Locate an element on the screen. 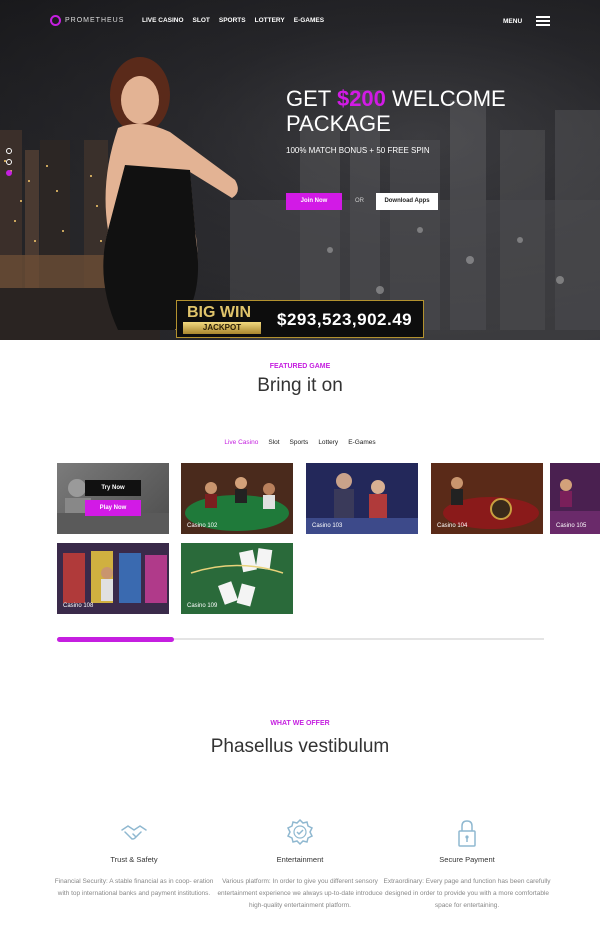 This screenshot has height=928, width=600. join-now-button: Join Now is located at coordinates (314, 201).